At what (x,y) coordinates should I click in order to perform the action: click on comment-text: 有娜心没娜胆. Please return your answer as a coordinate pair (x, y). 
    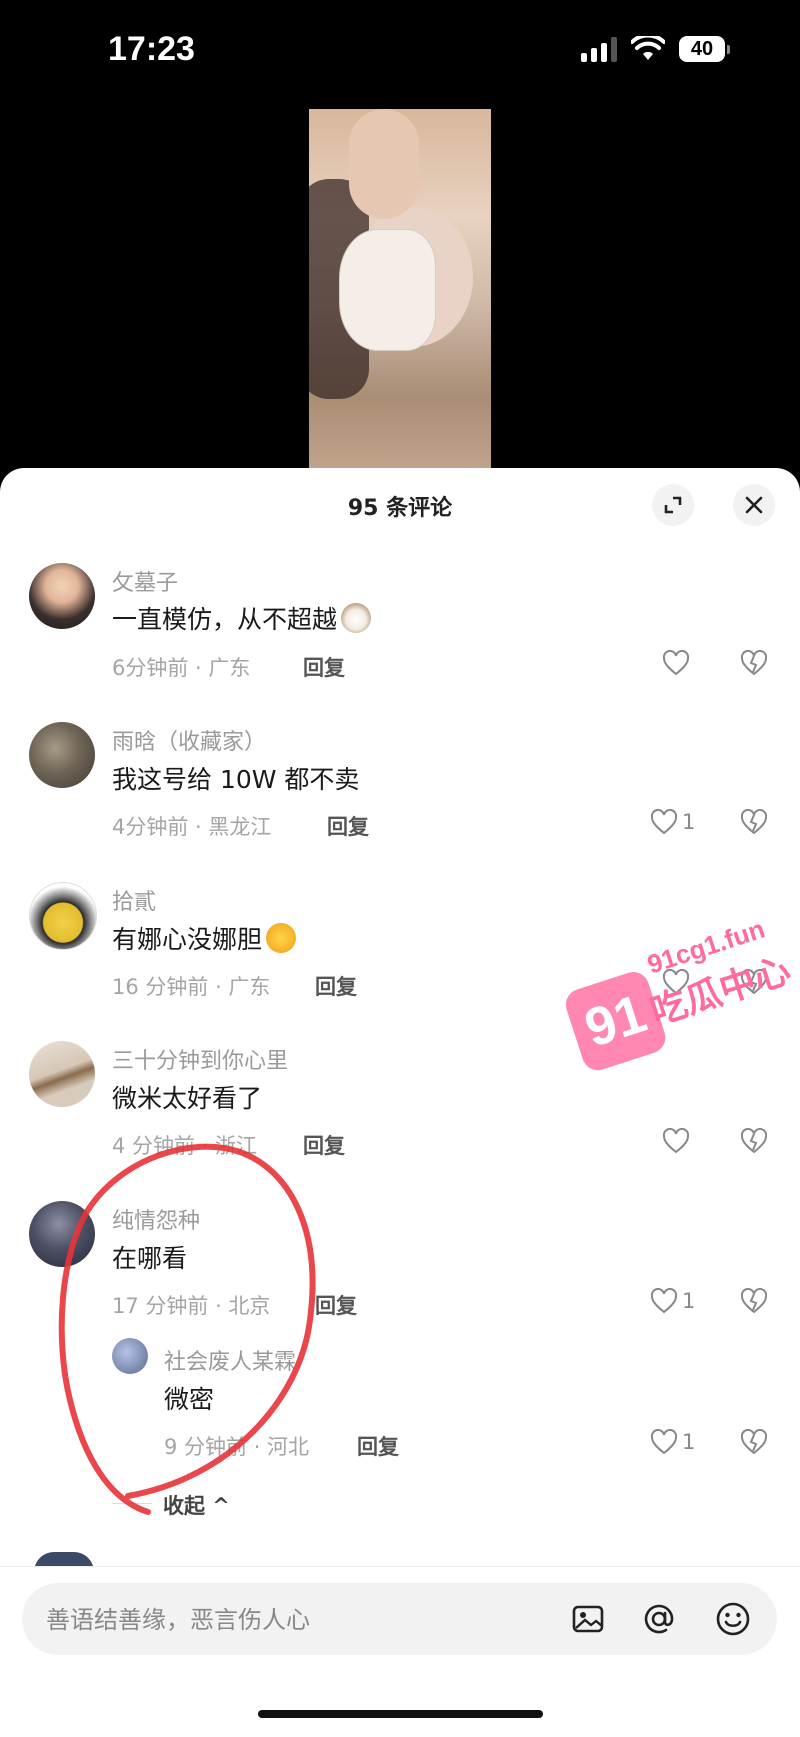
    Looking at the image, I should click on (204, 938).